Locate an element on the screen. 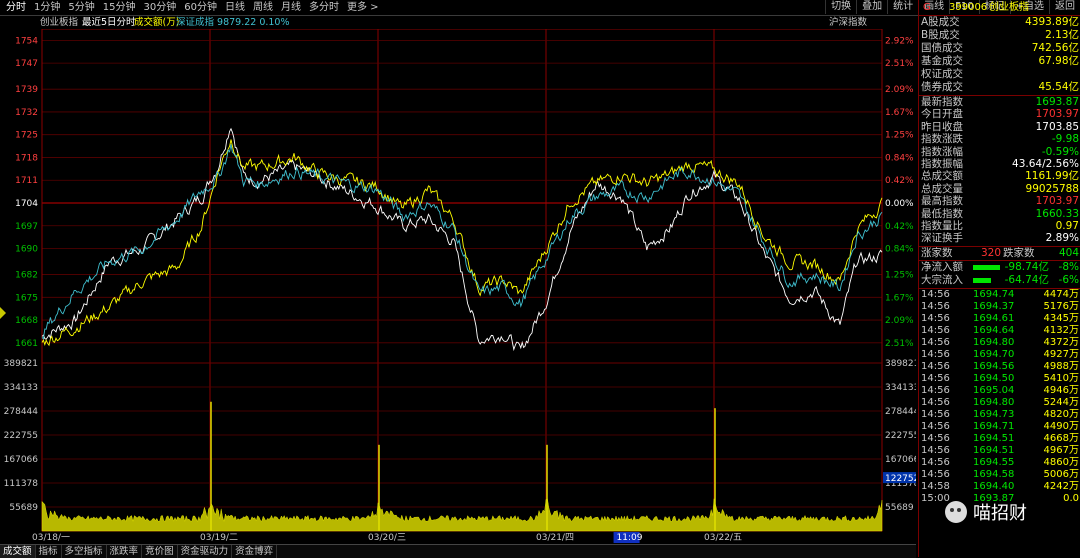 This screenshot has height=558, width=1080. tick-volume: 4490万 is located at coordinates (1061, 426).